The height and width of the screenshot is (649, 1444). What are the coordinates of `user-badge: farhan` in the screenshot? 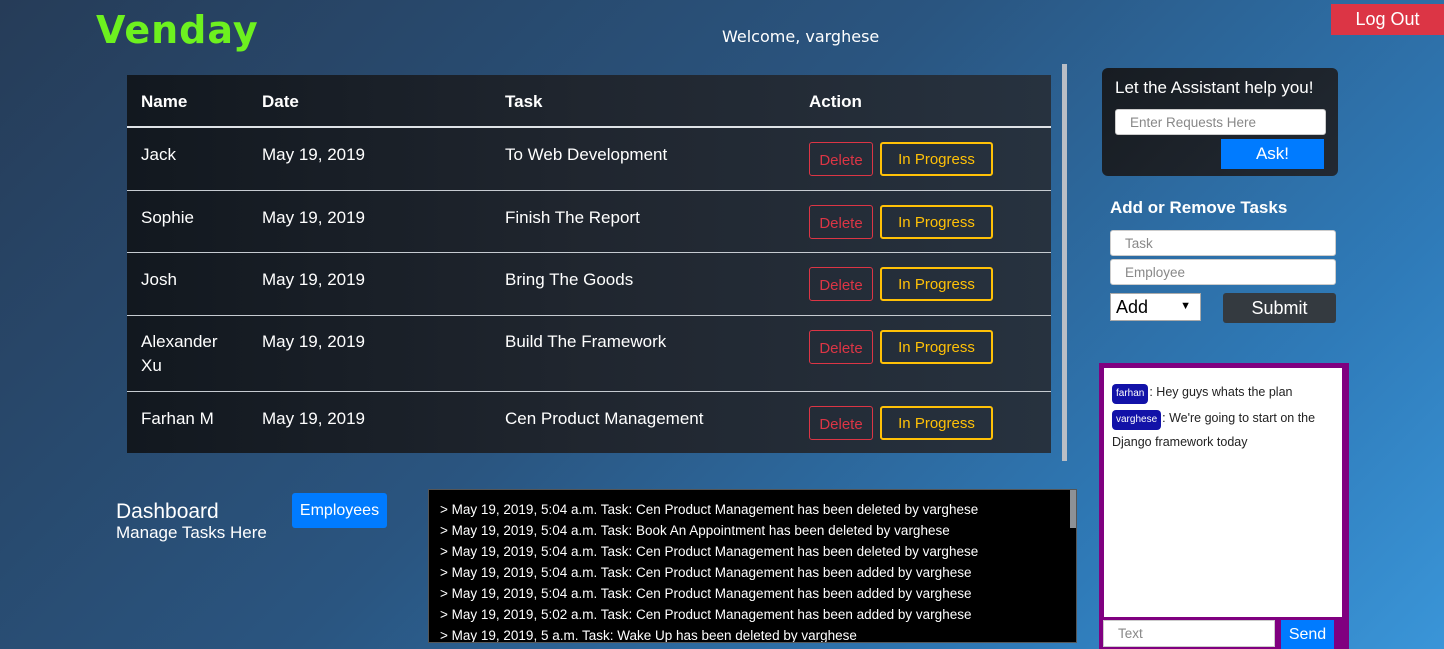 It's located at (1130, 394).